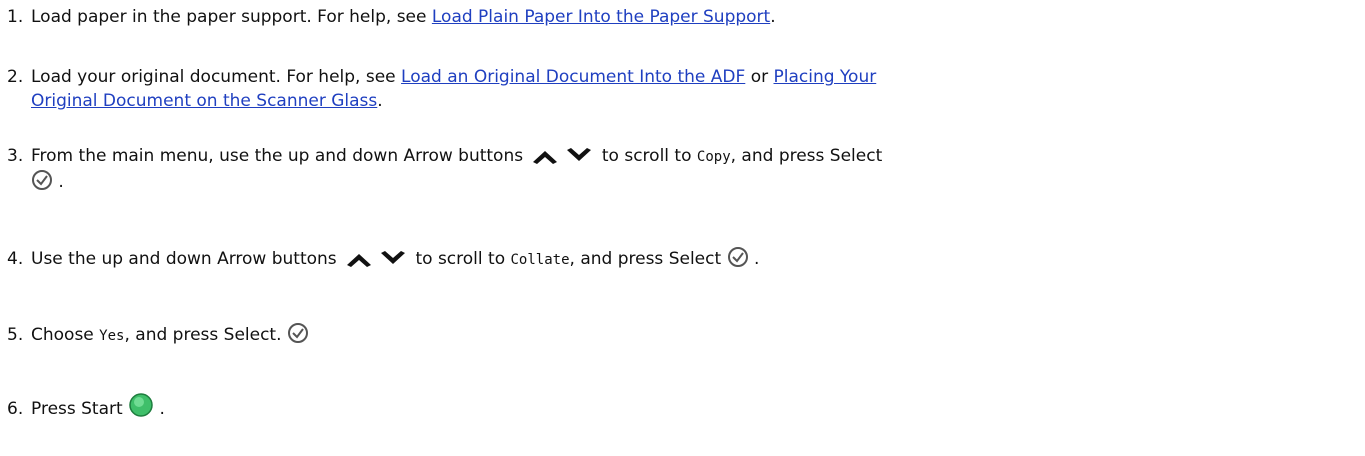 The height and width of the screenshot is (456, 1365). Describe the element at coordinates (15, 156) in the screenshot. I see `step-number: 3.` at that location.